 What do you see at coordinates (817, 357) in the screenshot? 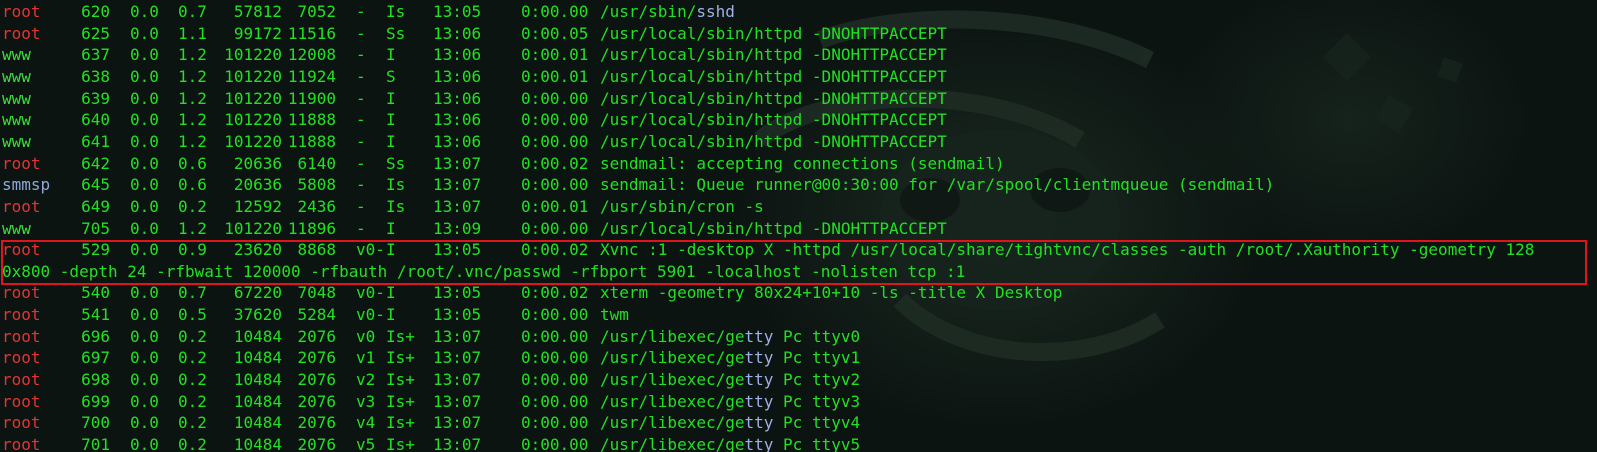
I see `command-args-text: Pc ttyv1` at bounding box center [817, 357].